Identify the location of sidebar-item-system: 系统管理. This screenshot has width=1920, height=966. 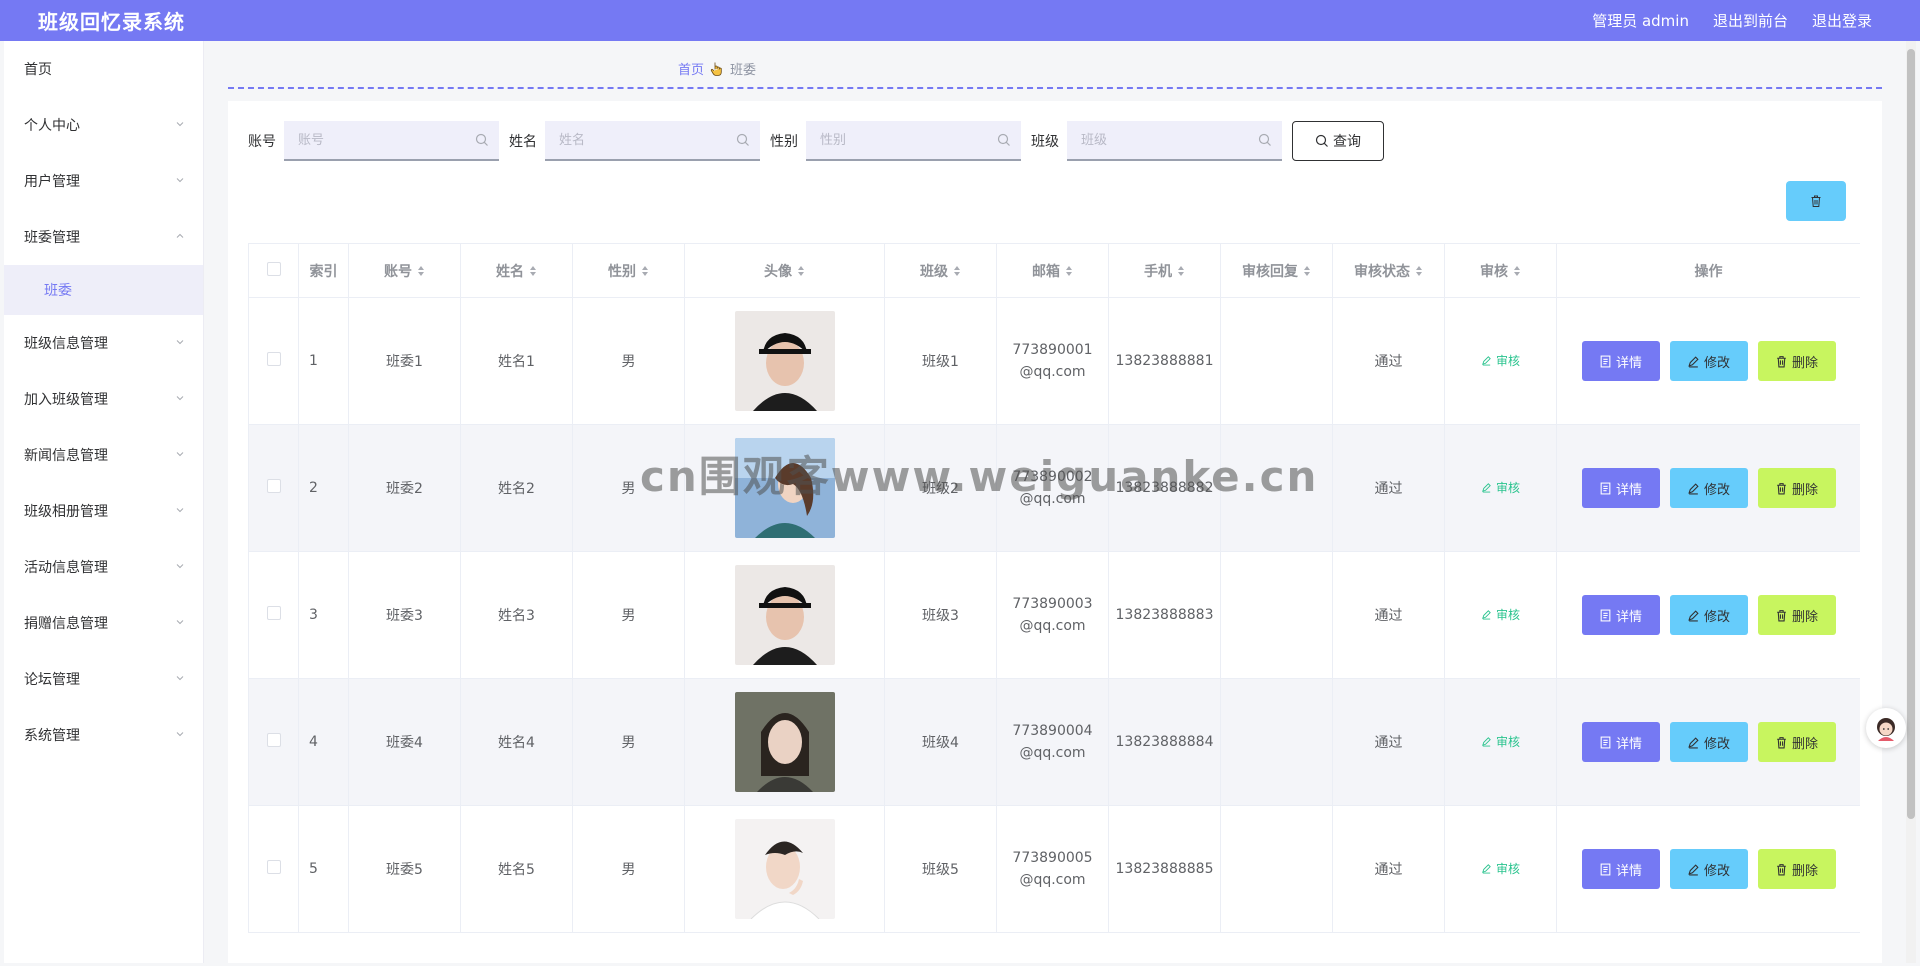
(103, 735).